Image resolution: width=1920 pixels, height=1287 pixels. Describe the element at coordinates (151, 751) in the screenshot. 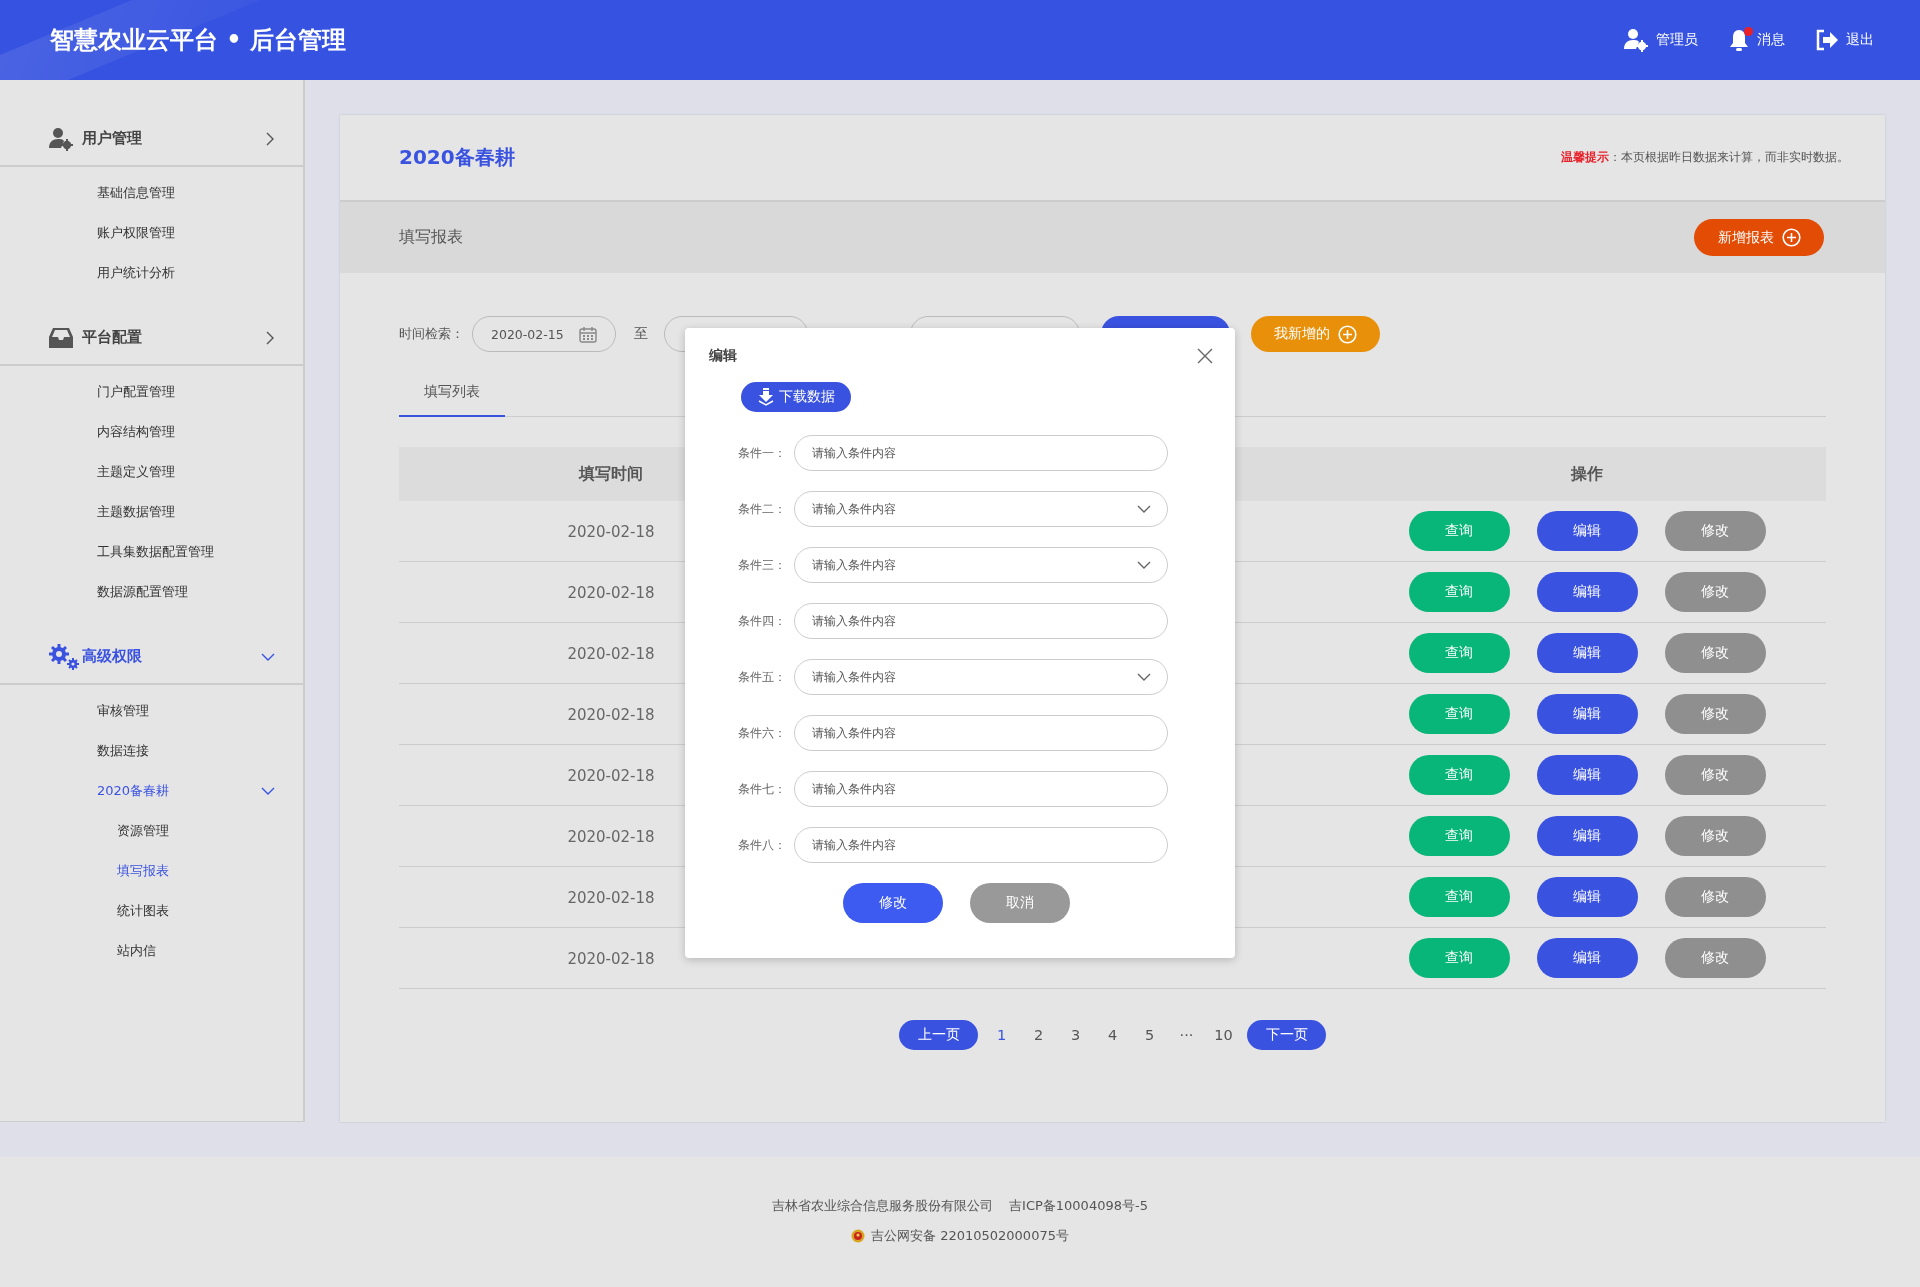

I see `sidebar-item: 数据连接` at that location.